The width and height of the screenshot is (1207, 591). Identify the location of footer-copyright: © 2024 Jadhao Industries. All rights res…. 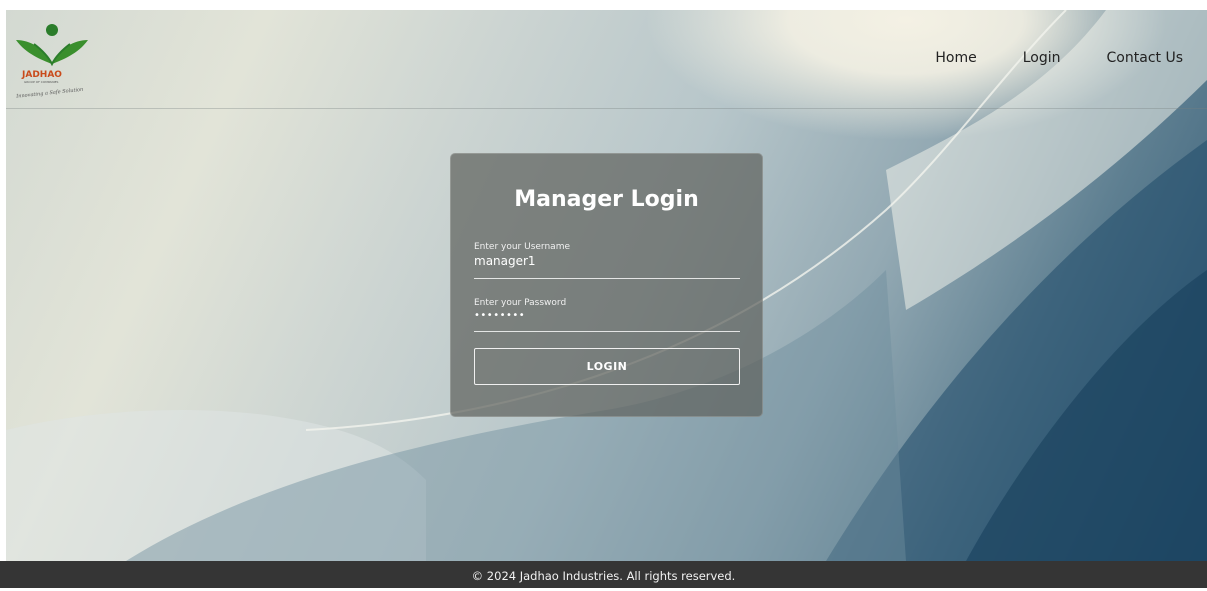
(603, 576).